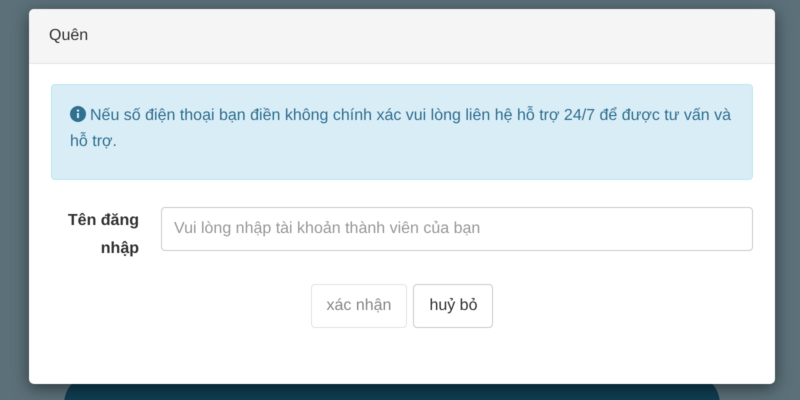 The image size is (800, 400). I want to click on alert-text: Nếu số điện thoại bạn điền không chính xác vui lòng liên hệ hỗ trợ 24/7 để được tư vấn và hỗ trợ., so click(401, 128).